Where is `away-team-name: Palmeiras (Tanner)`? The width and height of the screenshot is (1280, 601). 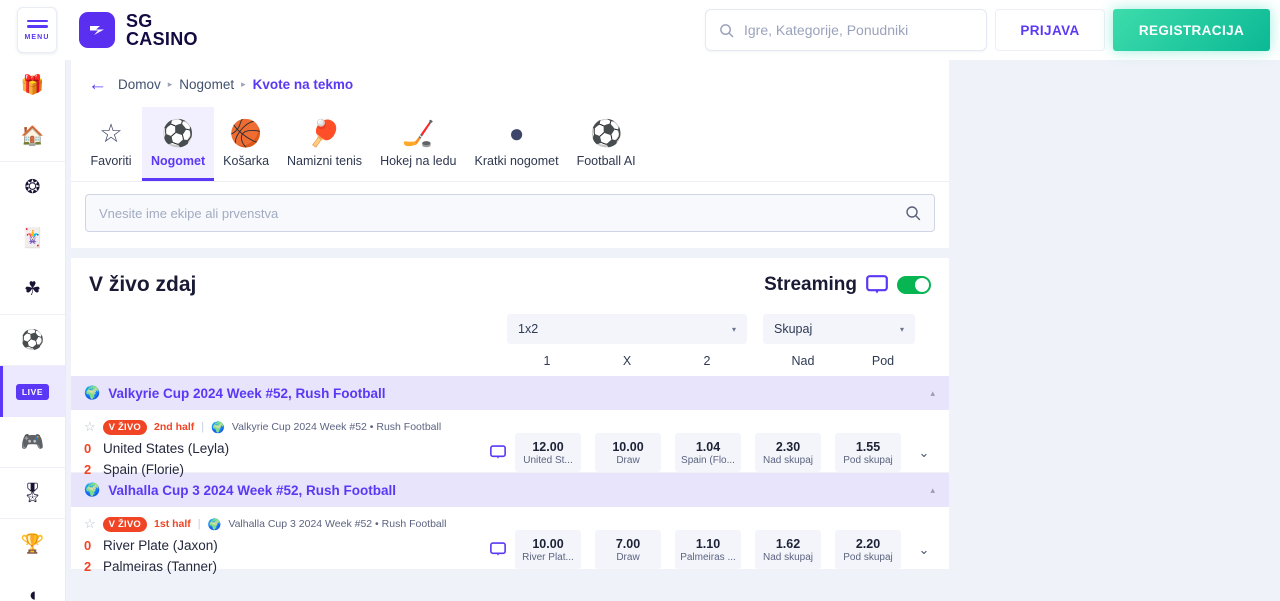 away-team-name: Palmeiras (Tanner) is located at coordinates (160, 566).